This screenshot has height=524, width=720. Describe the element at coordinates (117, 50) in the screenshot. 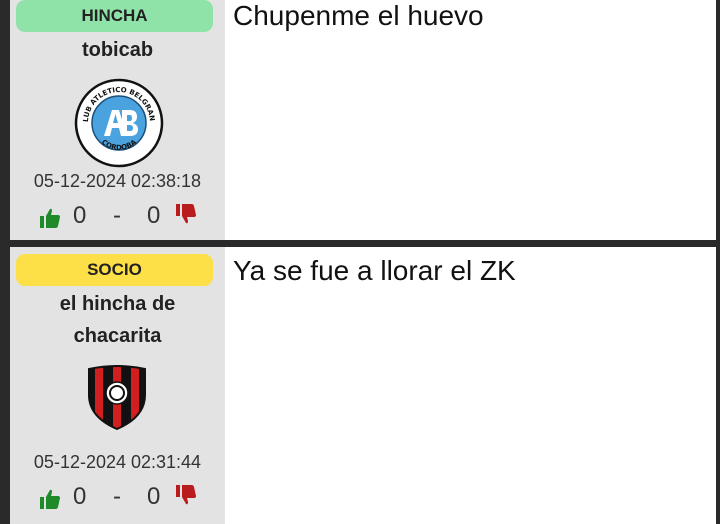

I see `author-name: tobicab` at that location.